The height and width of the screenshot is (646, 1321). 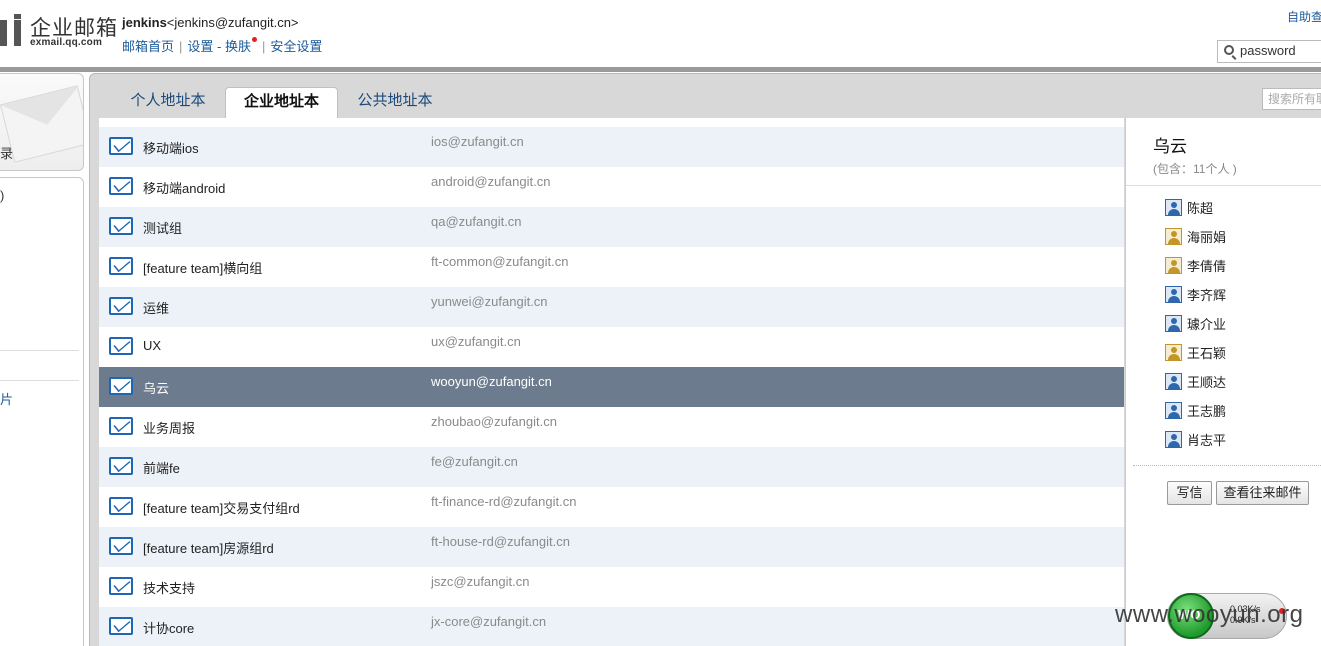 What do you see at coordinates (42, 411) in the screenshot?
I see `sidebar-folders` at bounding box center [42, 411].